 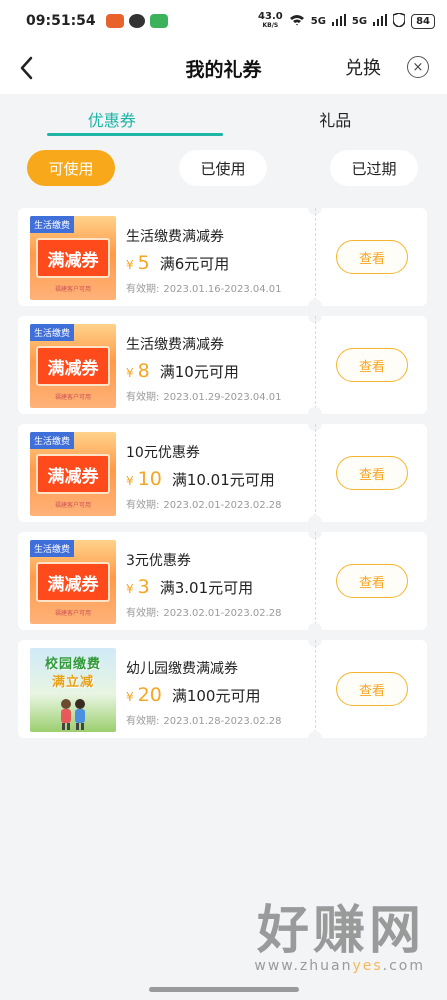 I want to click on coupon-condition: 满10.01元可用, so click(x=223, y=480).